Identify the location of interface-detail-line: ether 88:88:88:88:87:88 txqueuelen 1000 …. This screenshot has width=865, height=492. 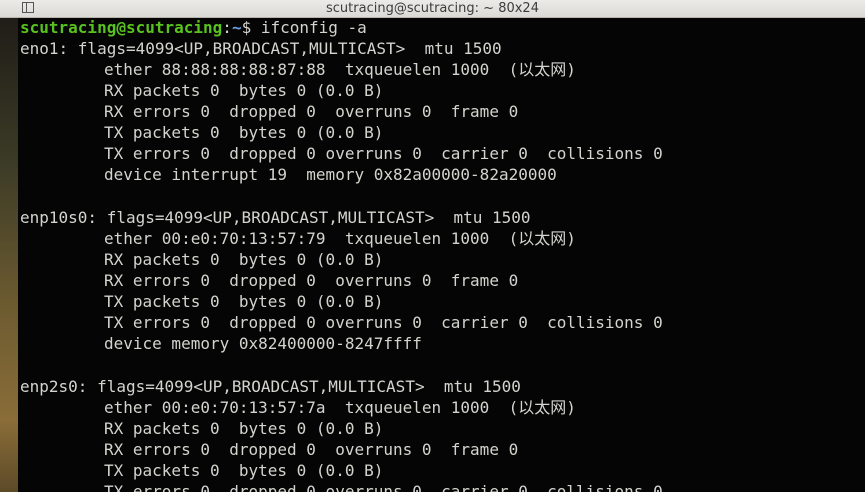
(340, 69).